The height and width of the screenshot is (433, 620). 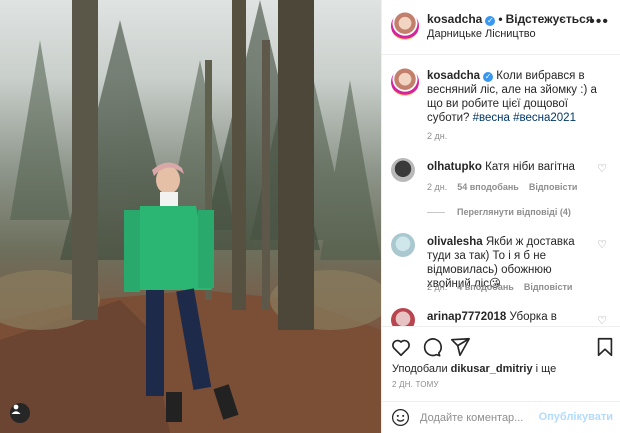 What do you see at coordinates (454, 167) in the screenshot?
I see `comment-username: olhatupko` at bounding box center [454, 167].